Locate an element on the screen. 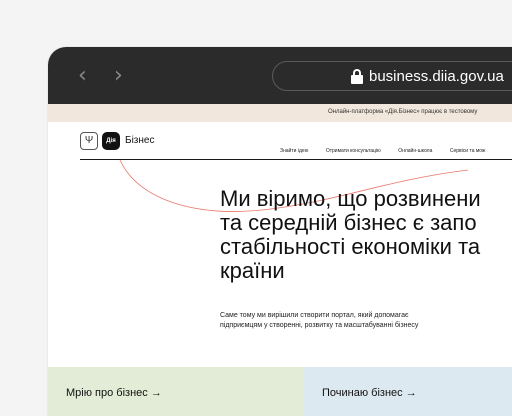  menu-item-find-idea: Знайти ідею is located at coordinates (294, 151).